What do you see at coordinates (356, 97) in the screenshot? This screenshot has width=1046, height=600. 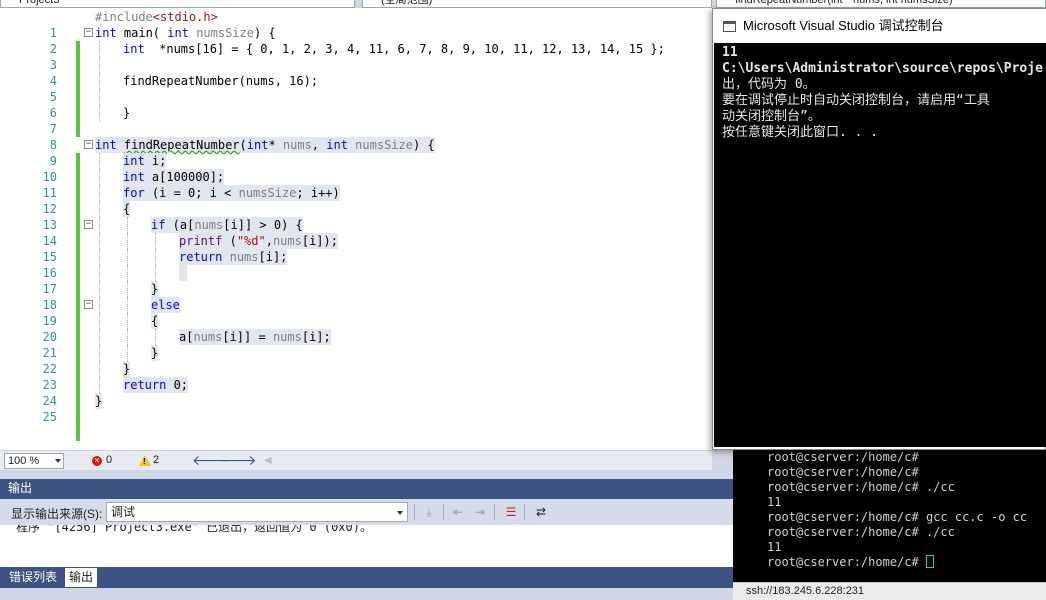 I see `code-line: 5 findRepeatNumber(nums, 16);` at bounding box center [356, 97].